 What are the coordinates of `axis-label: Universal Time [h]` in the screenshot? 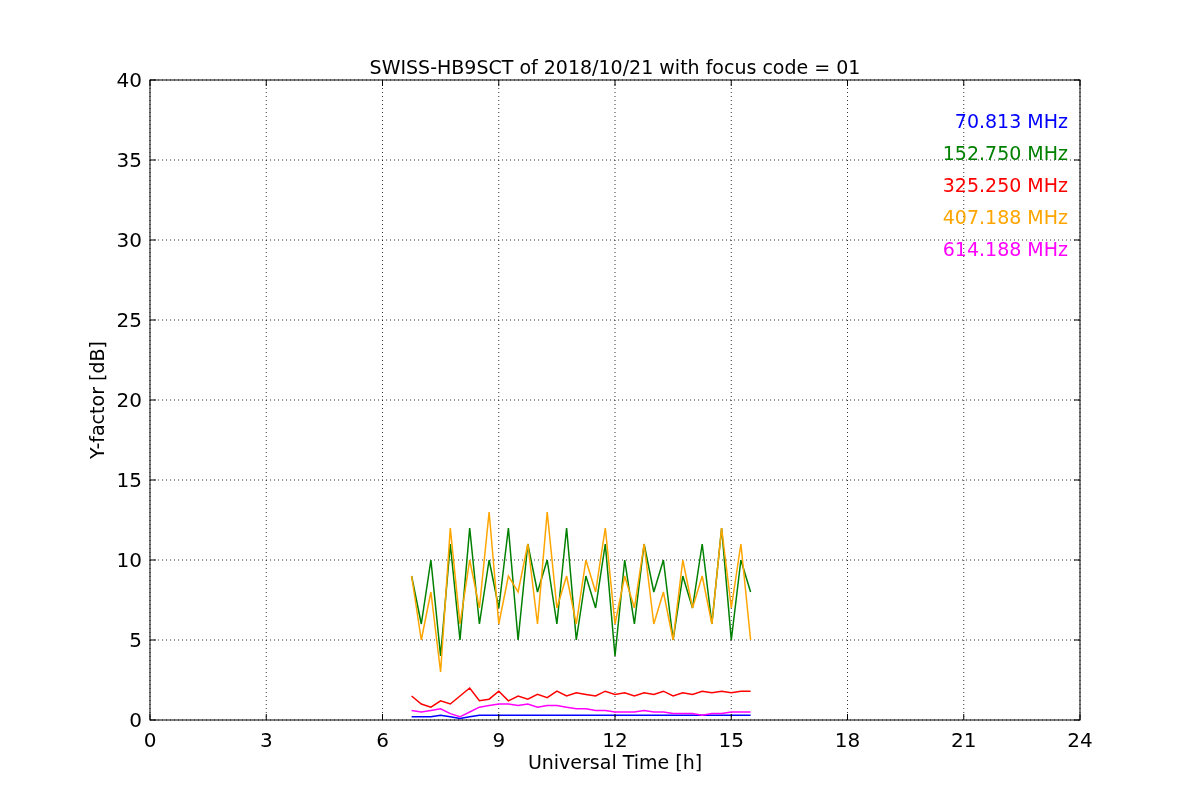 It's located at (615, 762).